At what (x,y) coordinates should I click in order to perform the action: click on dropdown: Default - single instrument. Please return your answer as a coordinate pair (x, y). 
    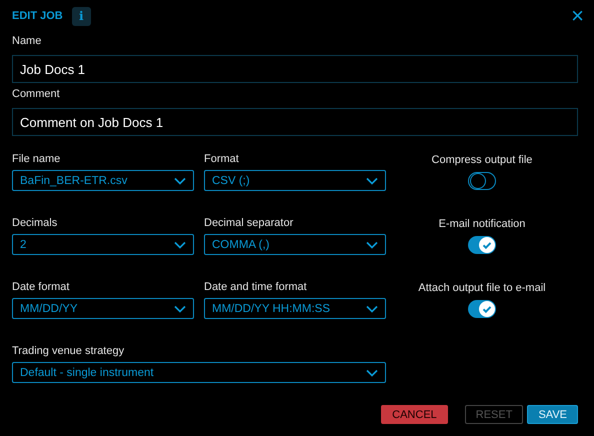
    Looking at the image, I should click on (199, 372).